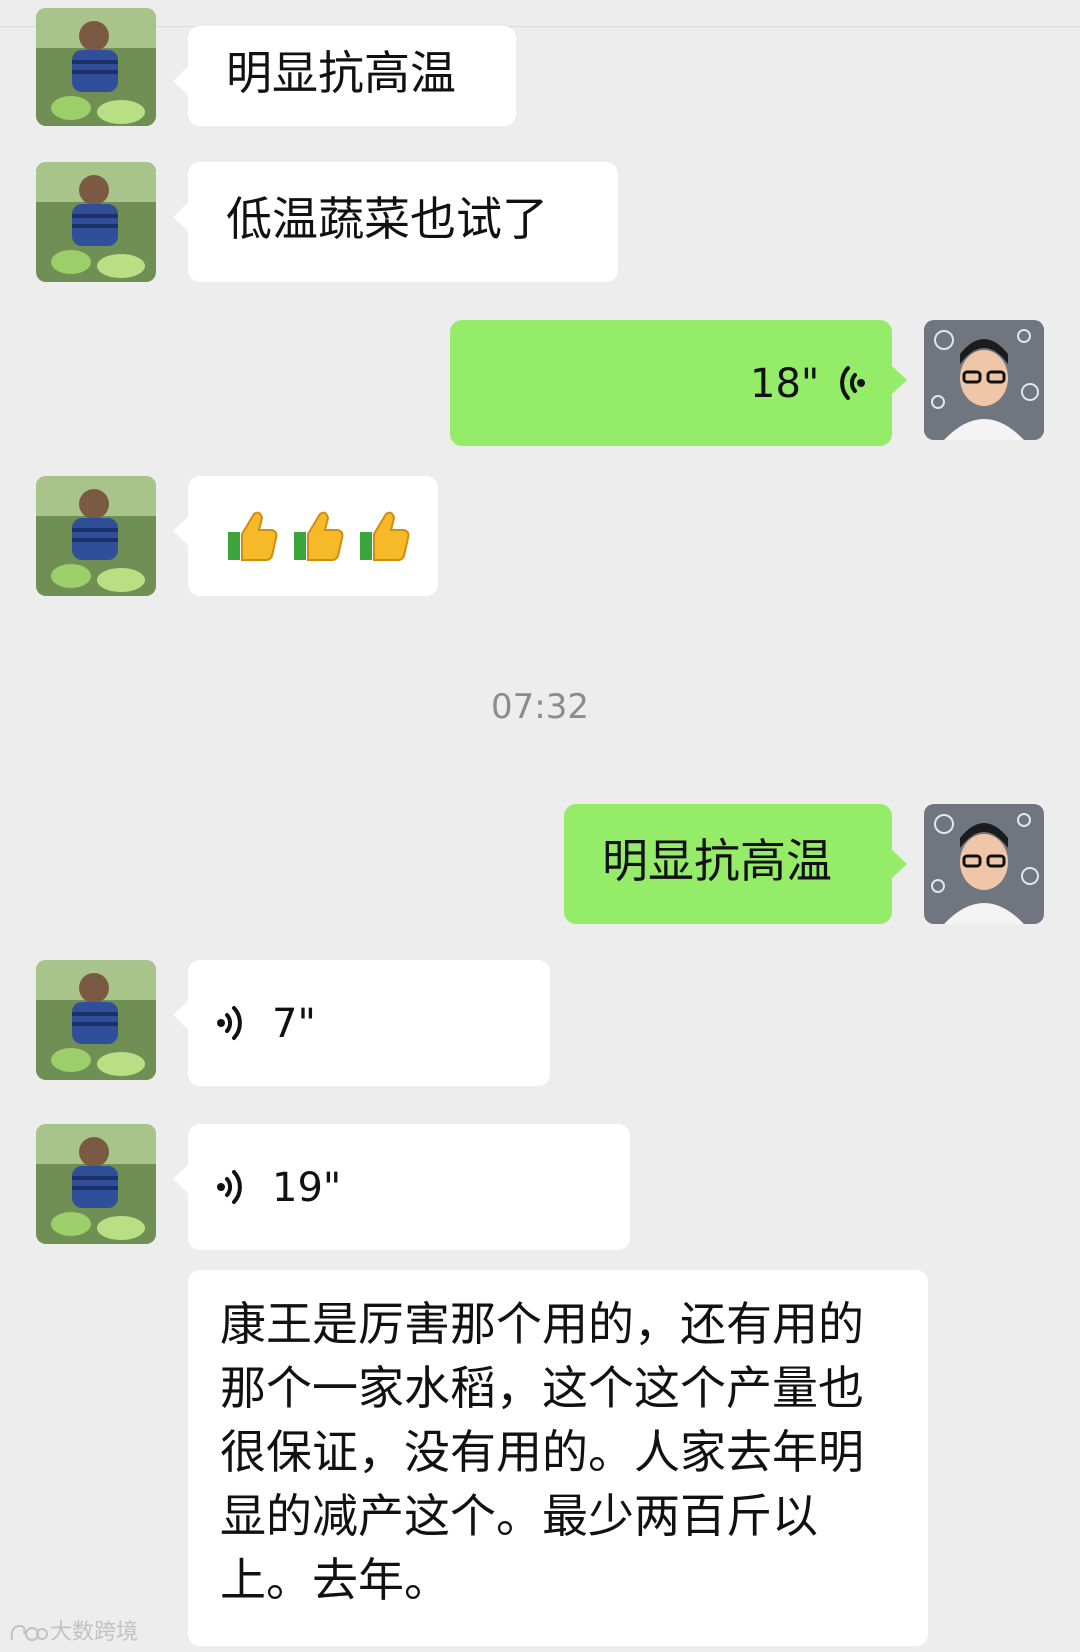 The image size is (1080, 1652). I want to click on watermark-logo-icon, so click(28, 1633).